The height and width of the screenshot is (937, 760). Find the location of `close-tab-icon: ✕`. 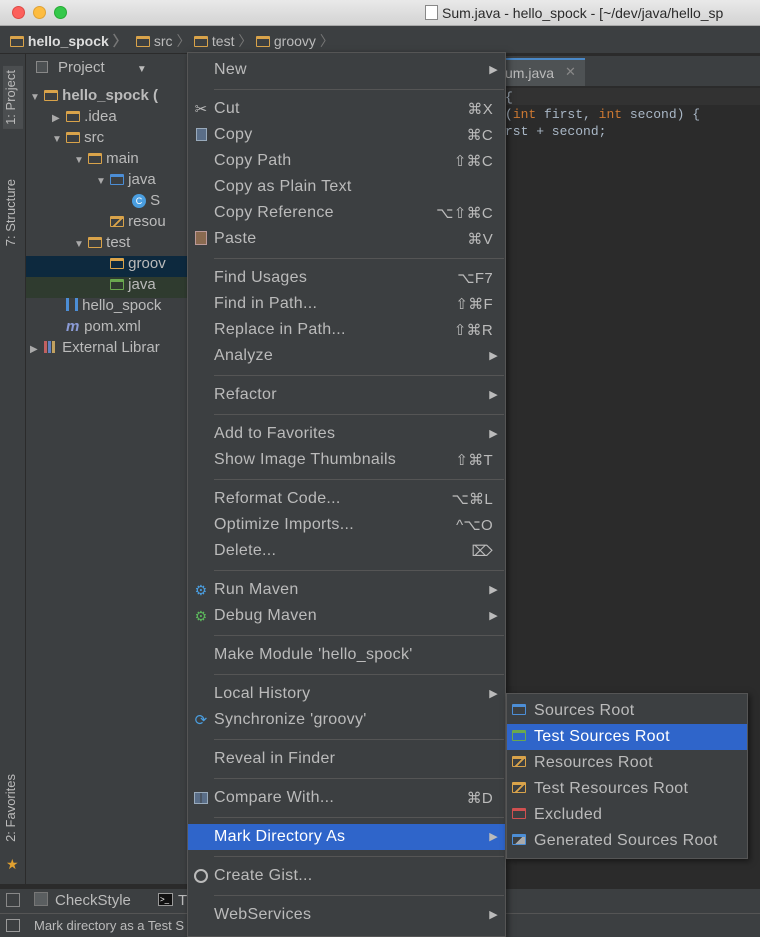

close-tab-icon: ✕ is located at coordinates (570, 72).